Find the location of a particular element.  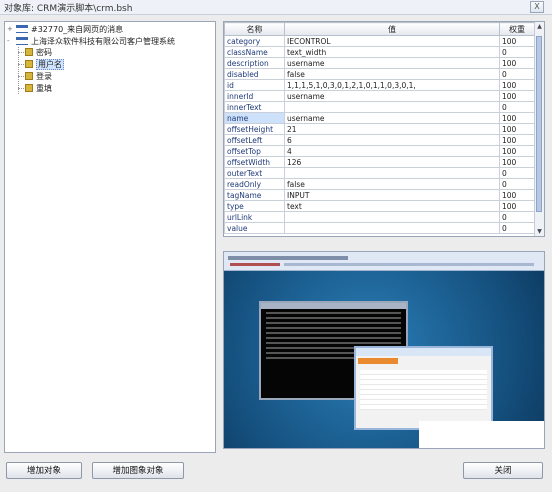

property-row: className text_width 0 is located at coordinates (379, 52).